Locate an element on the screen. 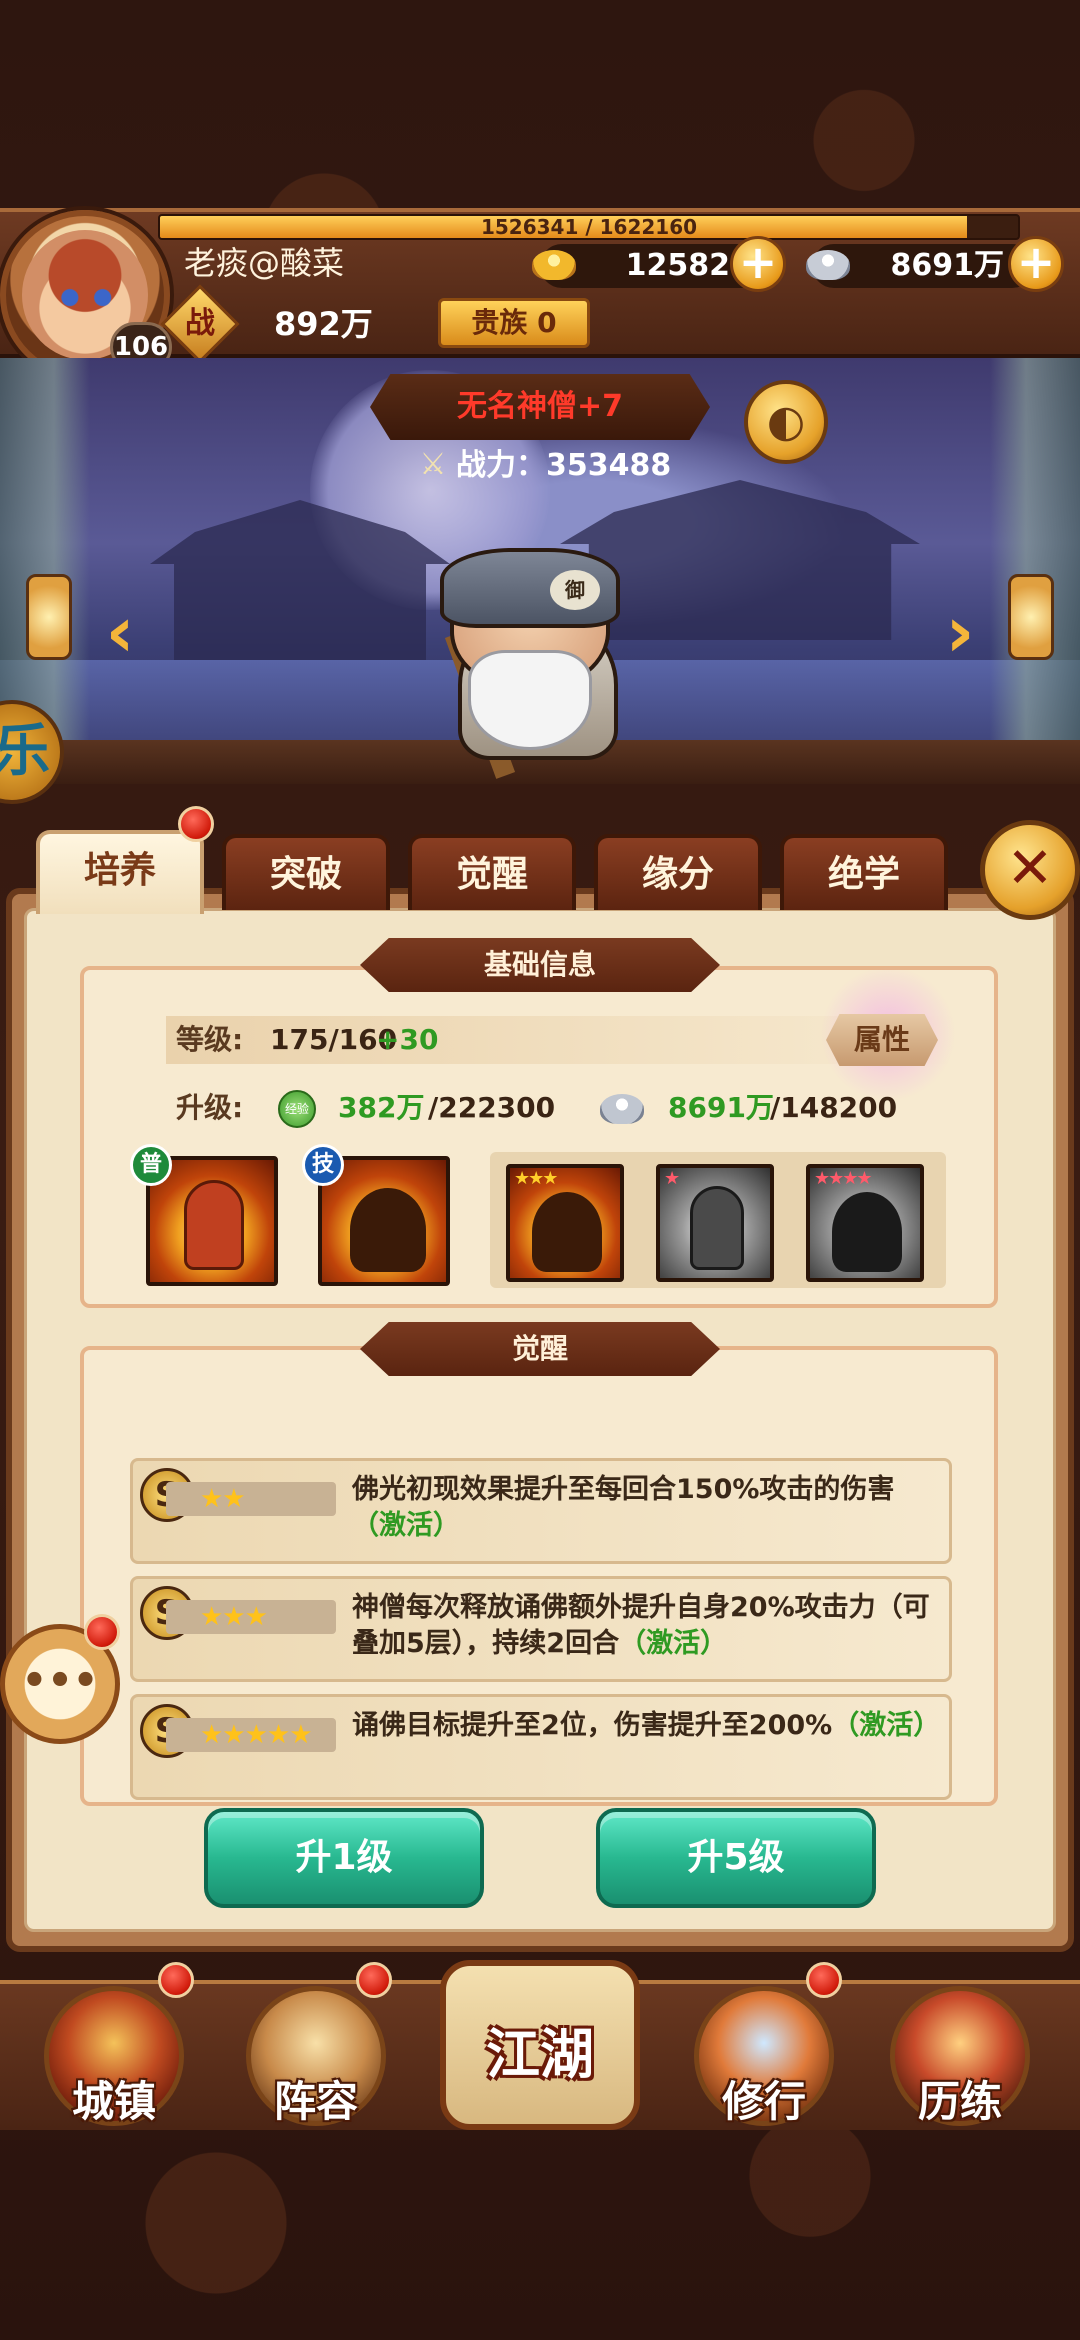  add-gold-button: + is located at coordinates (758, 264).